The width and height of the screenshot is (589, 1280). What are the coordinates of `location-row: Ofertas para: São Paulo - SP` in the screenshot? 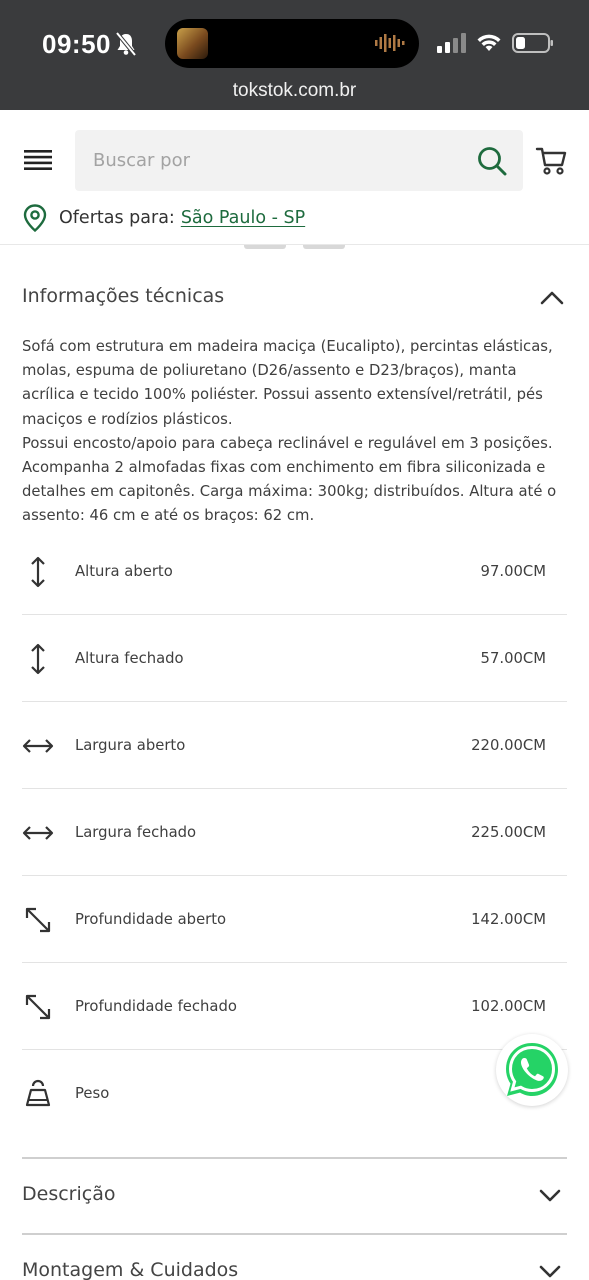 It's located at (163, 218).